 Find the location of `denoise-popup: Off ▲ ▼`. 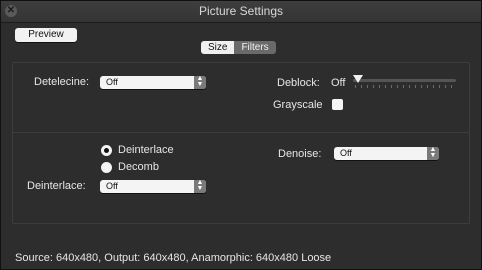

denoise-popup: Off ▲ ▼ is located at coordinates (386, 153).